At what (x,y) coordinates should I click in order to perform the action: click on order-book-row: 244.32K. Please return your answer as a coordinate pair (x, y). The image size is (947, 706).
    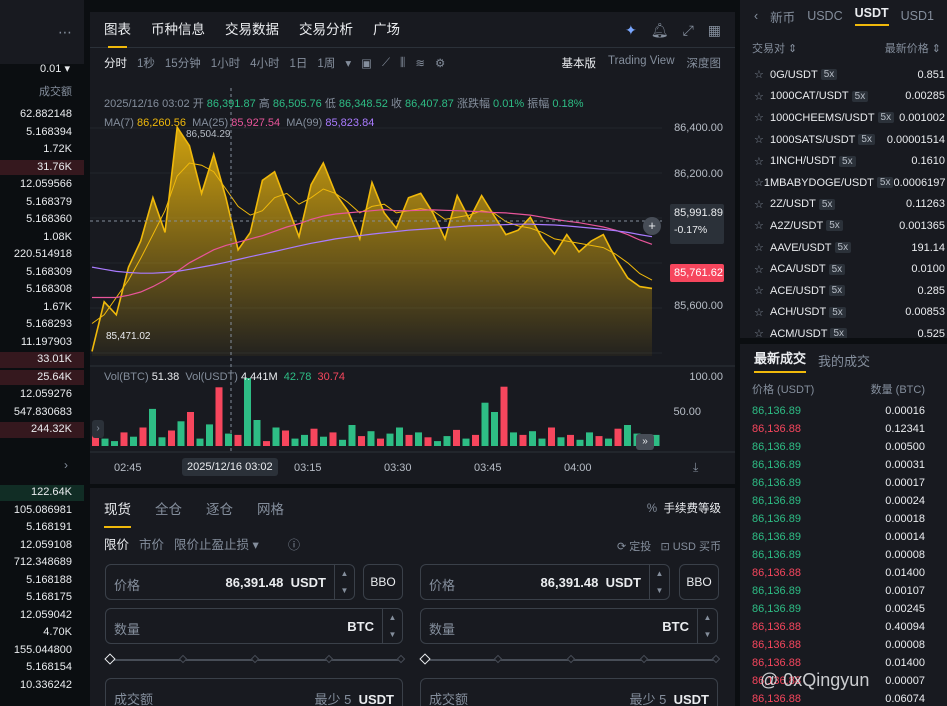
    Looking at the image, I should click on (42, 430).